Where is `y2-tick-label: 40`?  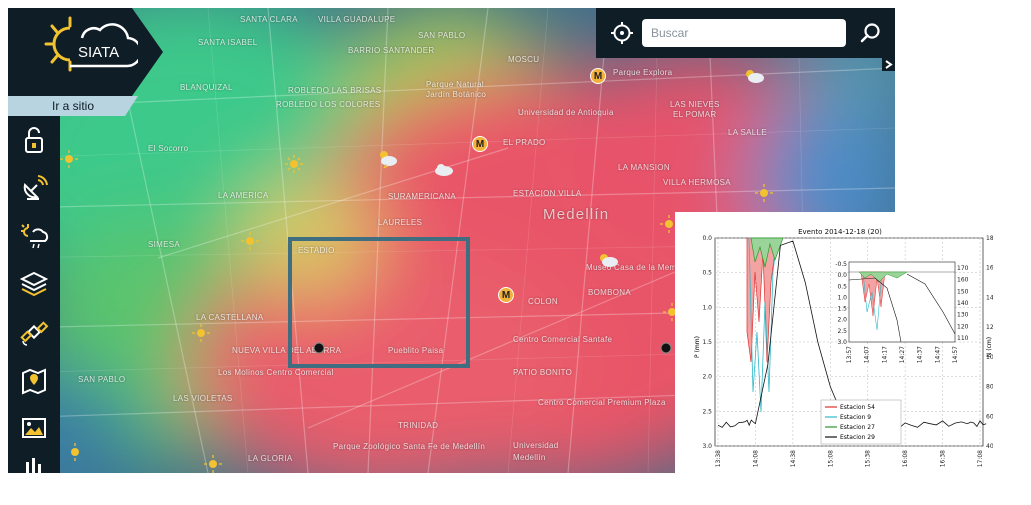
y2-tick-label: 40 is located at coordinates (989, 446).